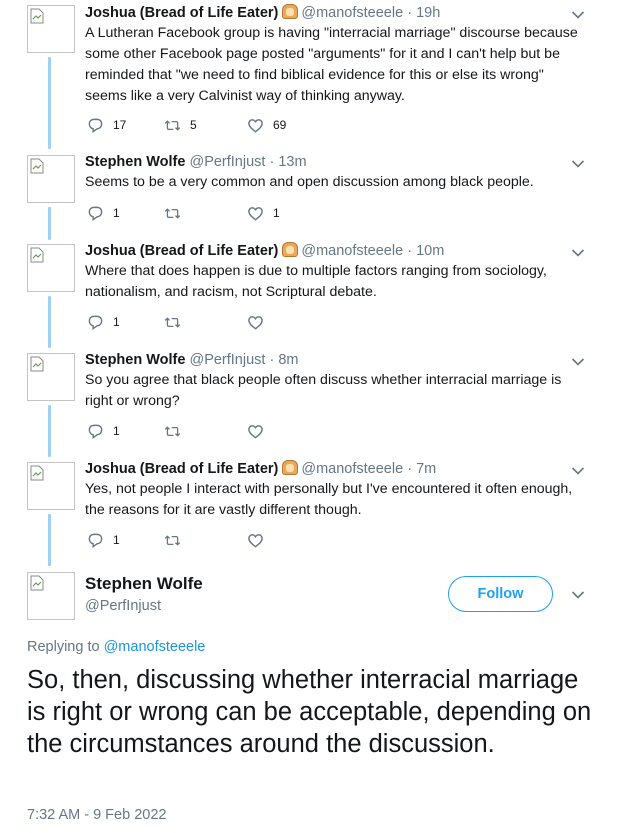 The image size is (619, 833). I want to click on like-button: 1, so click(263, 213).